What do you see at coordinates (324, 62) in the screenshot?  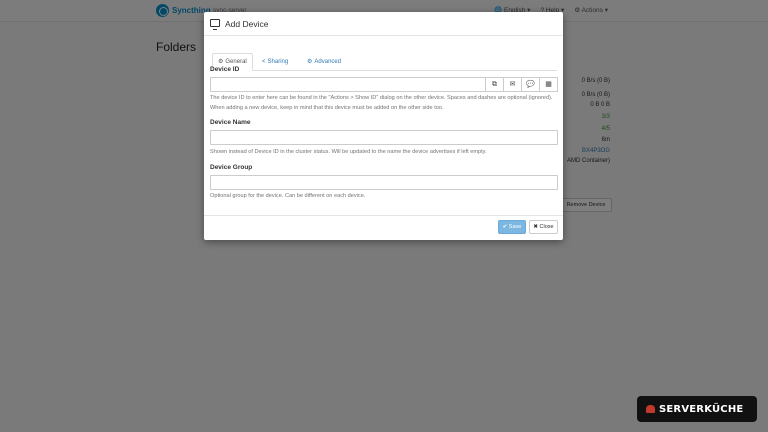 I see `tab-advanced: ⚙ Advanced` at bounding box center [324, 62].